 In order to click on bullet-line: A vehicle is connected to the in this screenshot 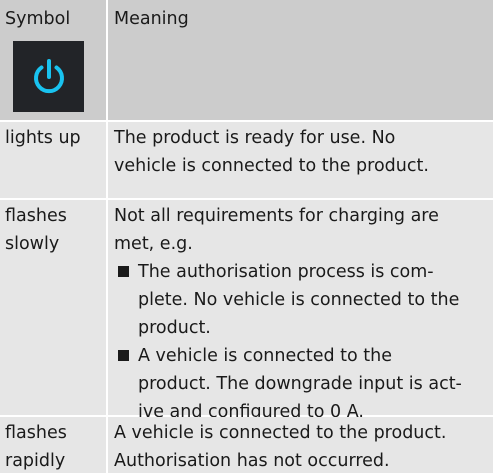, I will do `click(265, 356)`.